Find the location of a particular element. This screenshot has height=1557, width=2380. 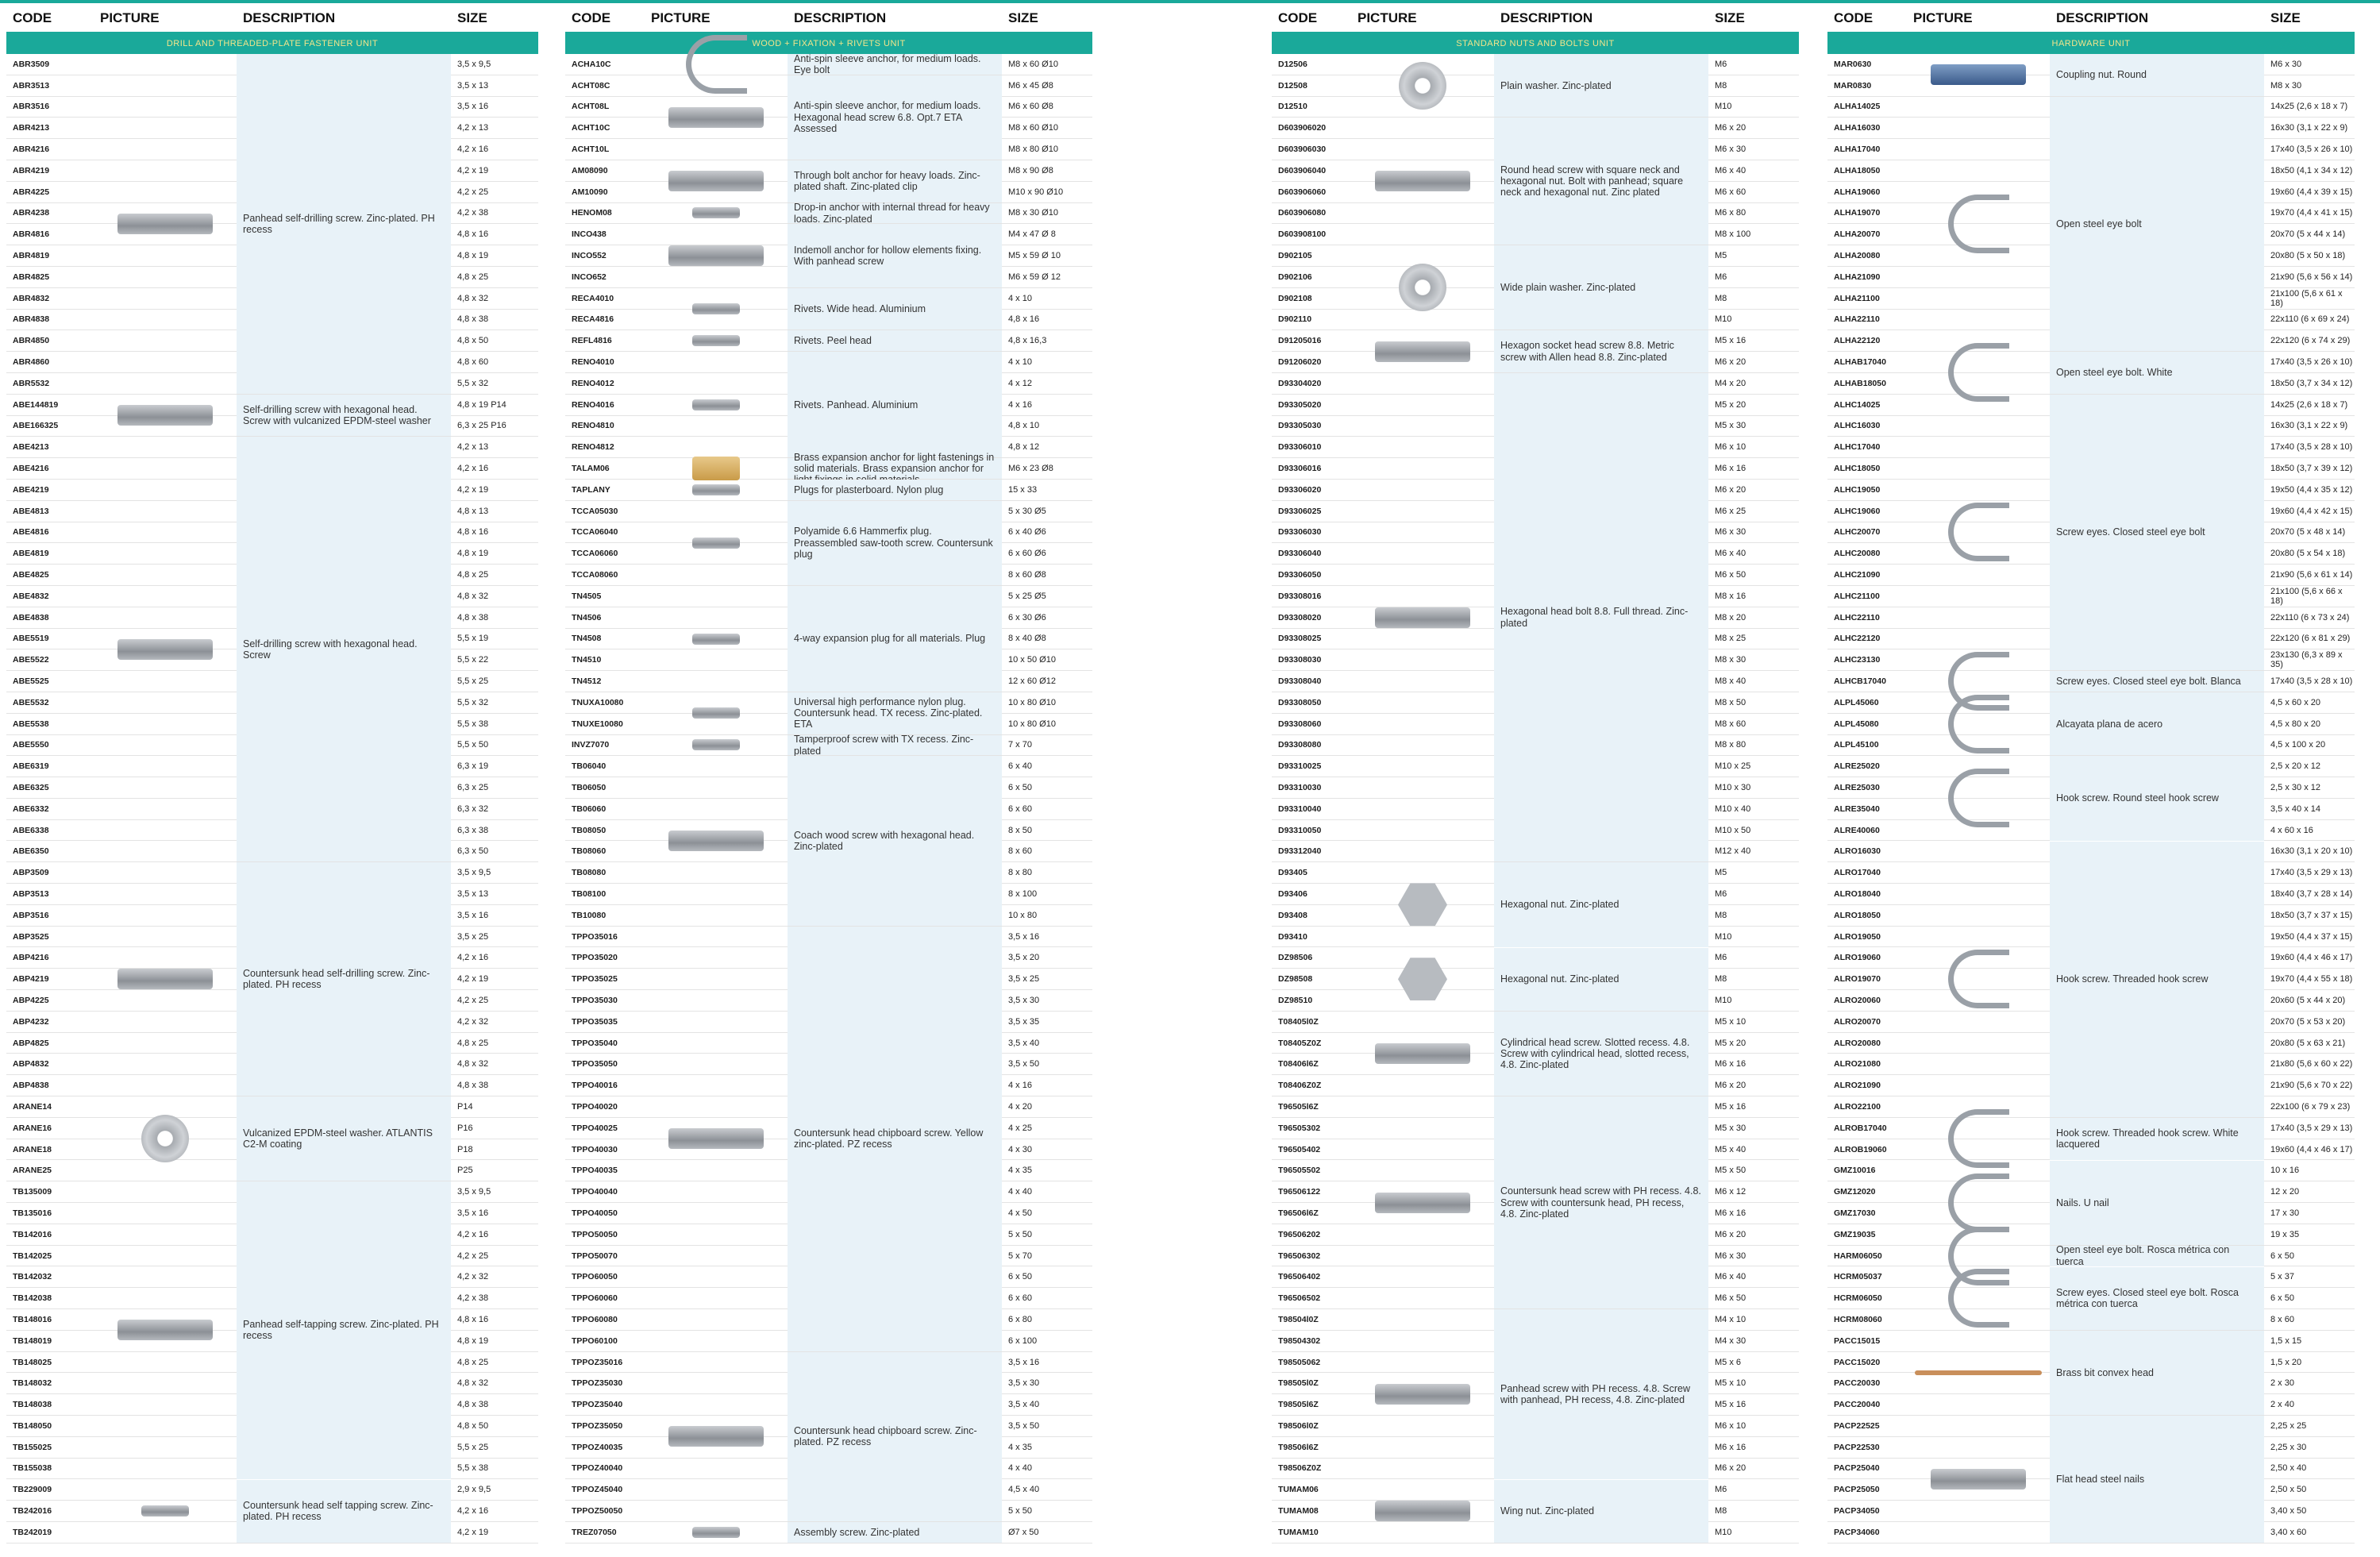

row-size: 4,8 x 12 is located at coordinates (1024, 448).